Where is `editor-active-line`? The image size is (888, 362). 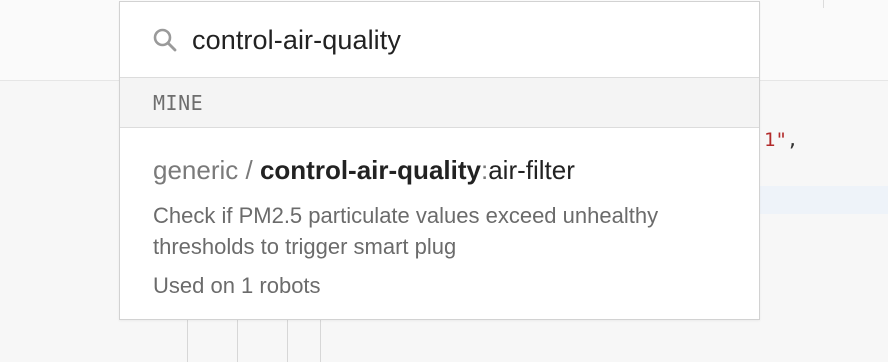 editor-active-line is located at coordinates (824, 200).